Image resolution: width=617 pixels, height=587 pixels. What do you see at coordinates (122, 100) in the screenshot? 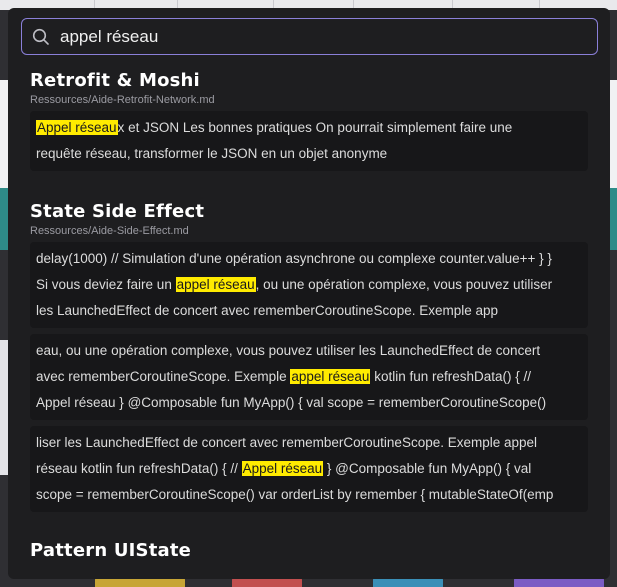
I see `result-path: Ressources/Aide-Retrofit-Network.md` at bounding box center [122, 100].